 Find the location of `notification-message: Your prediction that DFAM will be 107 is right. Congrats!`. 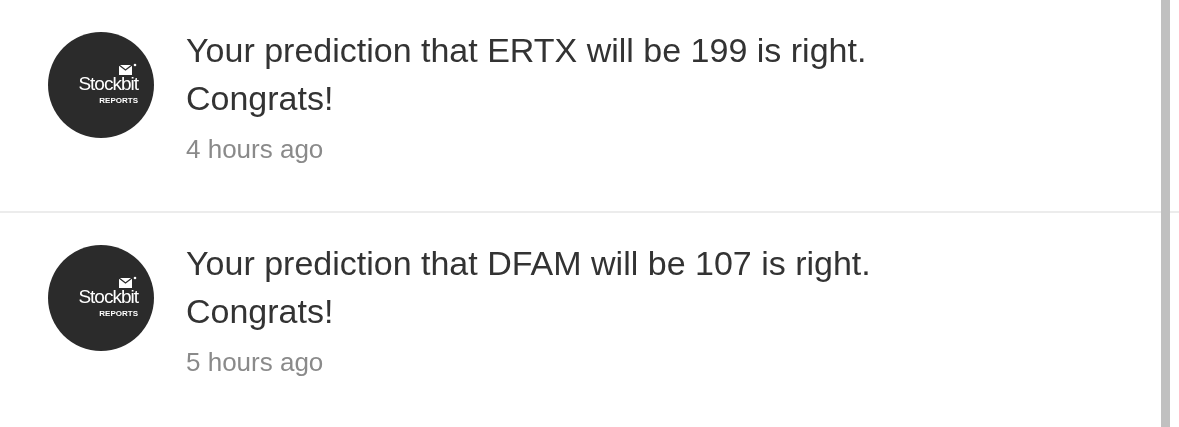

notification-message: Your prediction that DFAM will be 107 is right. Congrats! is located at coordinates (529, 287).